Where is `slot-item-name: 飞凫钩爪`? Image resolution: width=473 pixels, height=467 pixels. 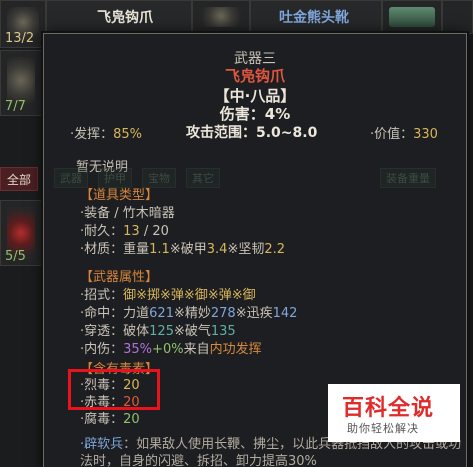
slot-item-name: 飞凫钩爪 is located at coordinates (125, 18).